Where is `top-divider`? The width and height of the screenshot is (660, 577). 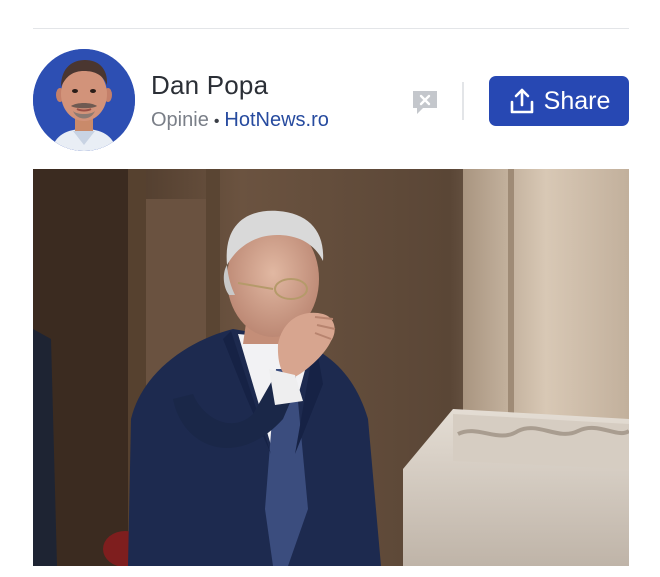 top-divider is located at coordinates (331, 28).